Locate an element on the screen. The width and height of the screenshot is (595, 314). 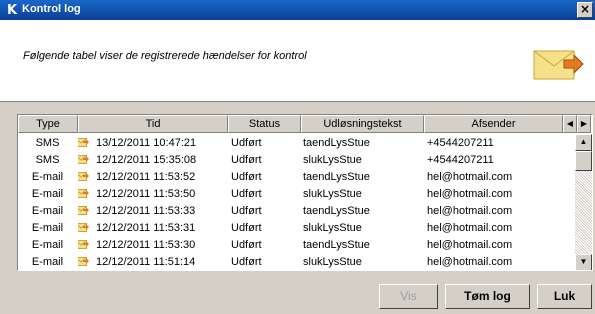
cell-tid: 12/12/2011 11:53:33 is located at coordinates (152, 211).